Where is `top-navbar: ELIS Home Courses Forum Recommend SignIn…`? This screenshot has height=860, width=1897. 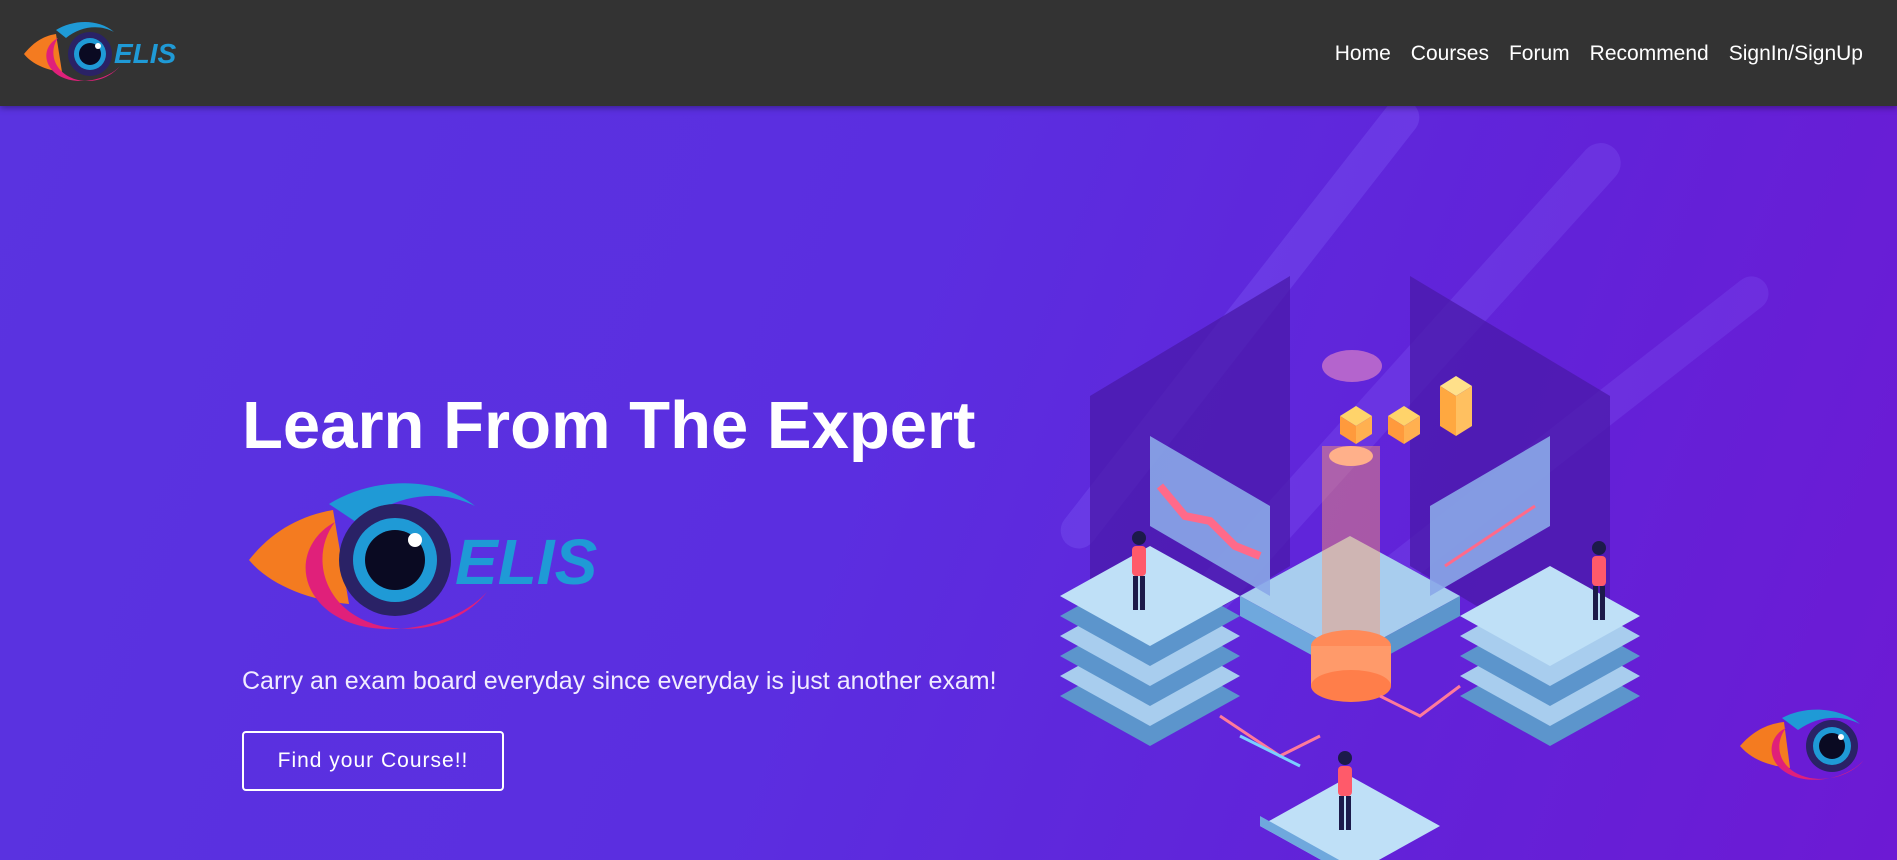
top-navbar: ELIS Home Courses Forum Recommend SignIn… is located at coordinates (948, 53).